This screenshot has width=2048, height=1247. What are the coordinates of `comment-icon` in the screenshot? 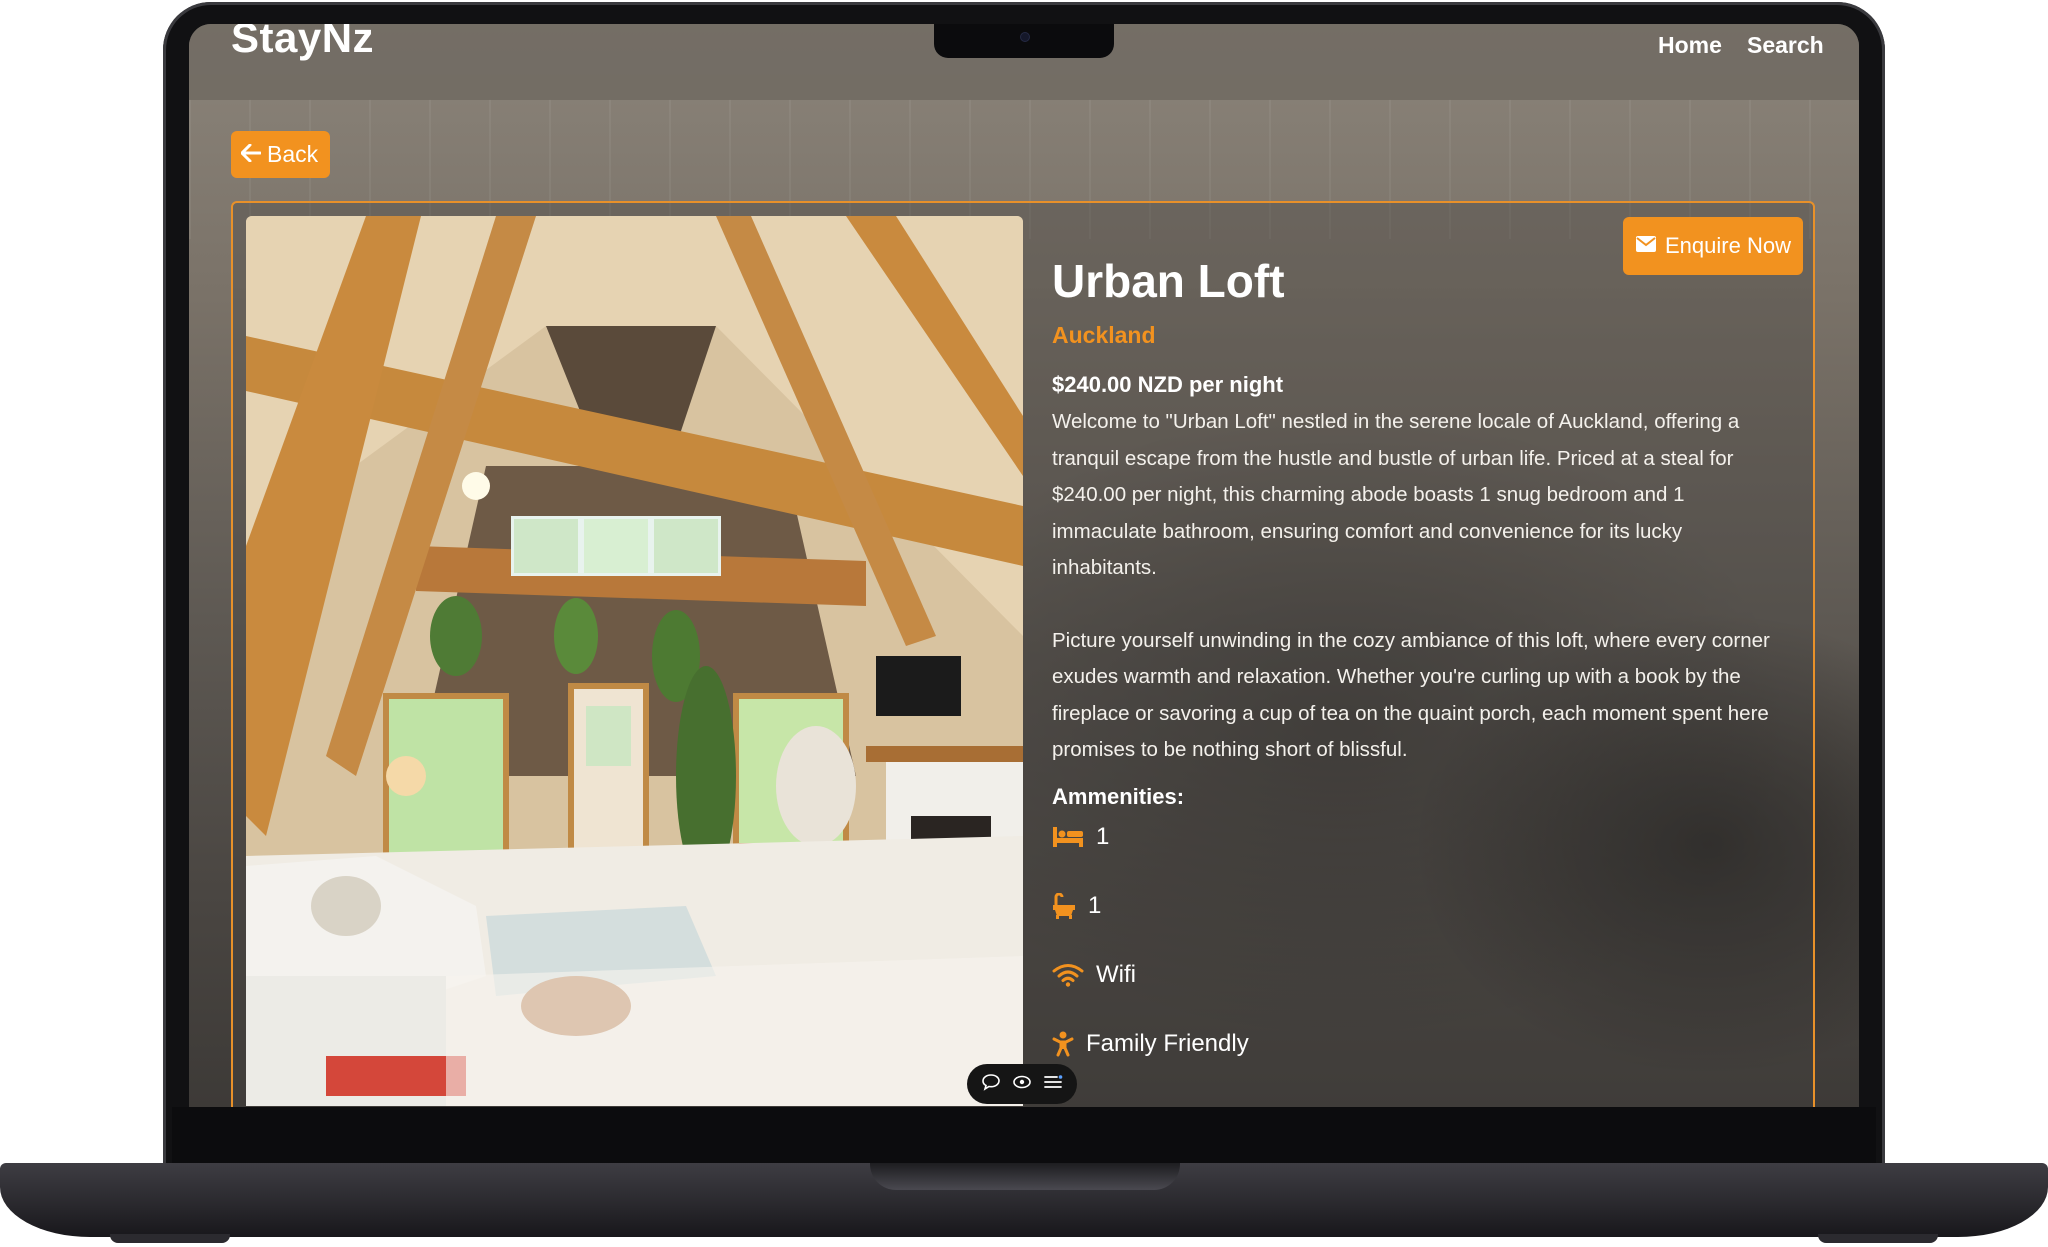 It's located at (991, 1084).